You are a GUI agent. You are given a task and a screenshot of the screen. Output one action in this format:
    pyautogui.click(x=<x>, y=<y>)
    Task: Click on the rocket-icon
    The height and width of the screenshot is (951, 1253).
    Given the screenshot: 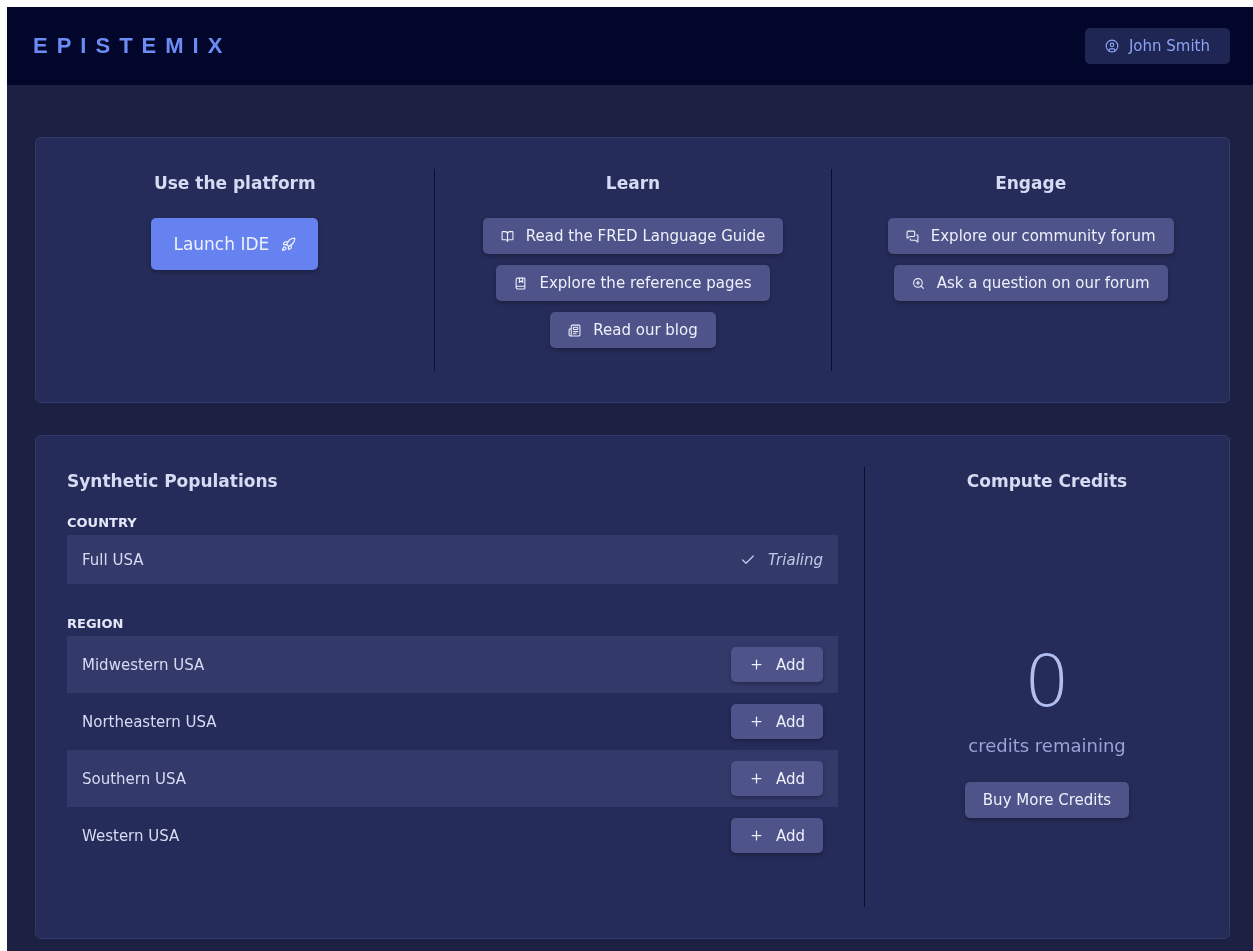 What is the action you would take?
    pyautogui.click(x=289, y=244)
    